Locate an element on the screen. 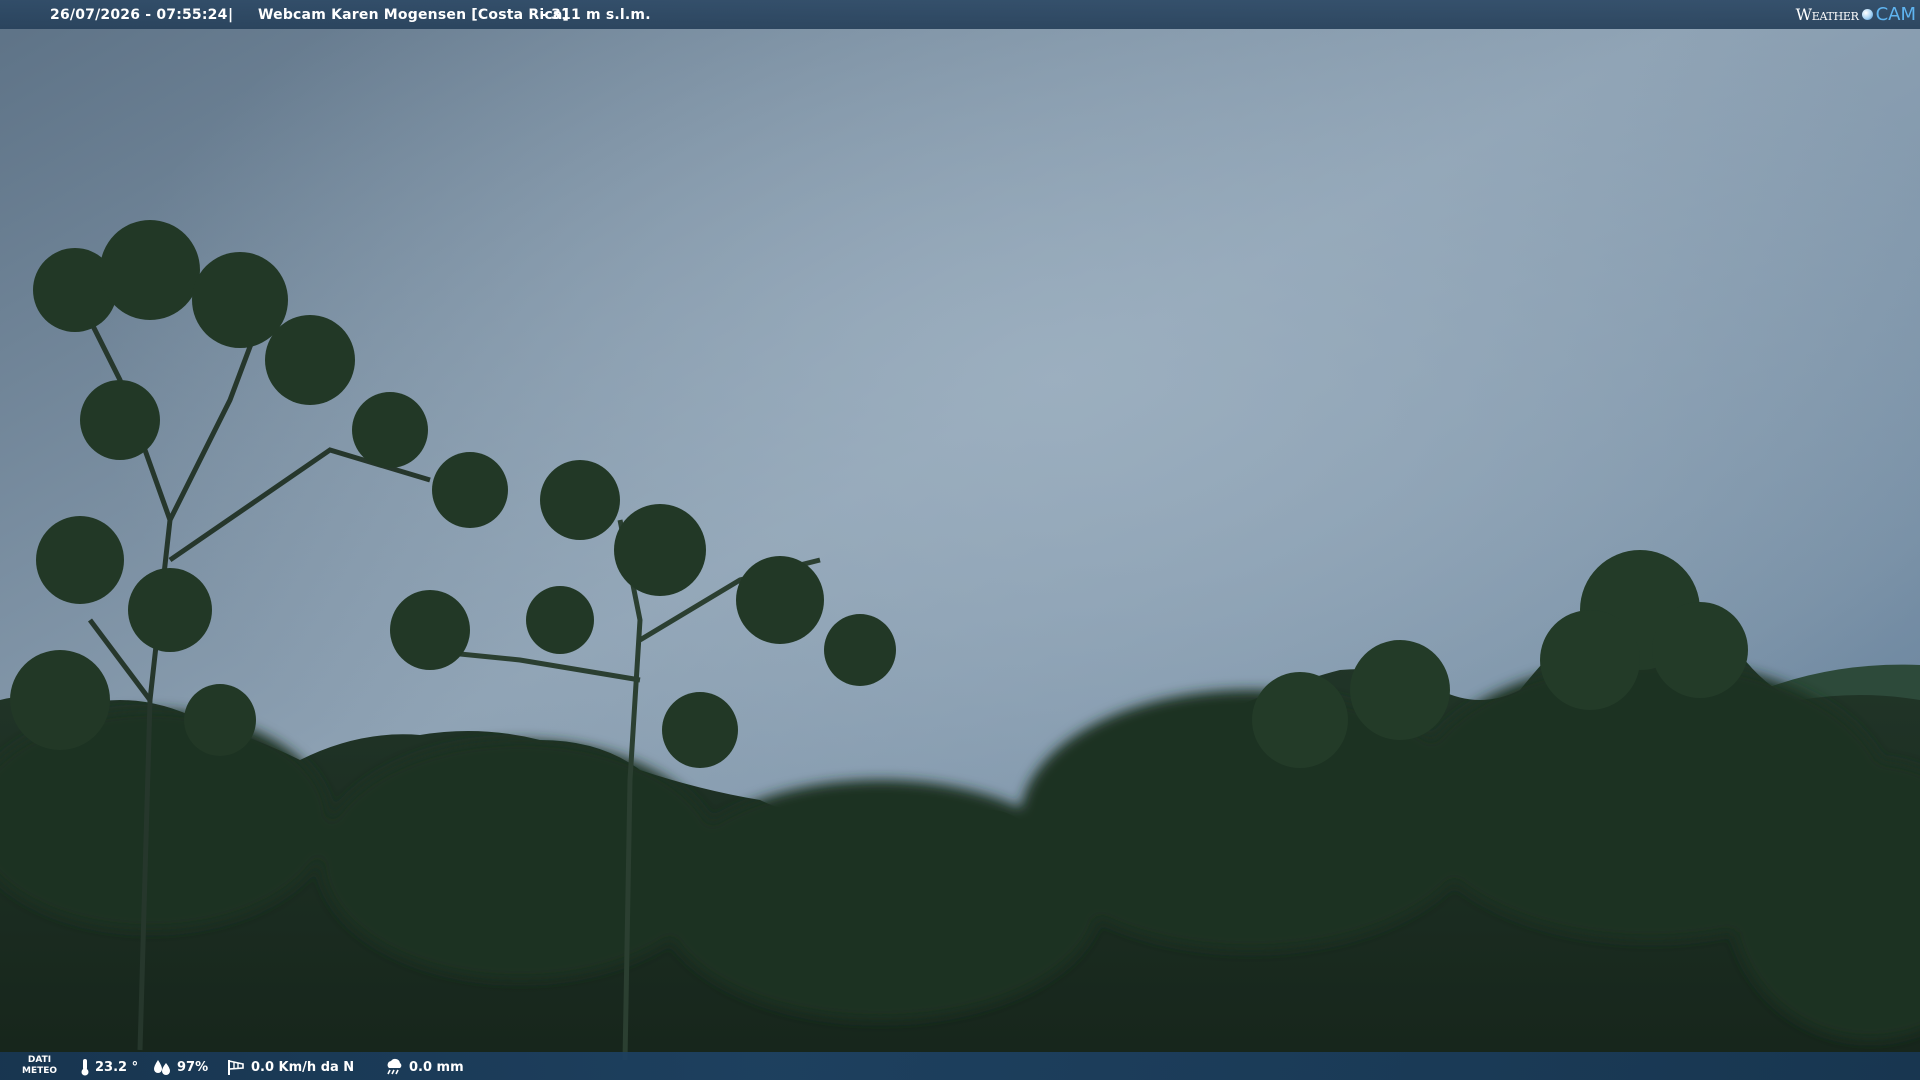 The image size is (1920, 1080). weather-section-label: DATI METEO is located at coordinates (40, 1065).